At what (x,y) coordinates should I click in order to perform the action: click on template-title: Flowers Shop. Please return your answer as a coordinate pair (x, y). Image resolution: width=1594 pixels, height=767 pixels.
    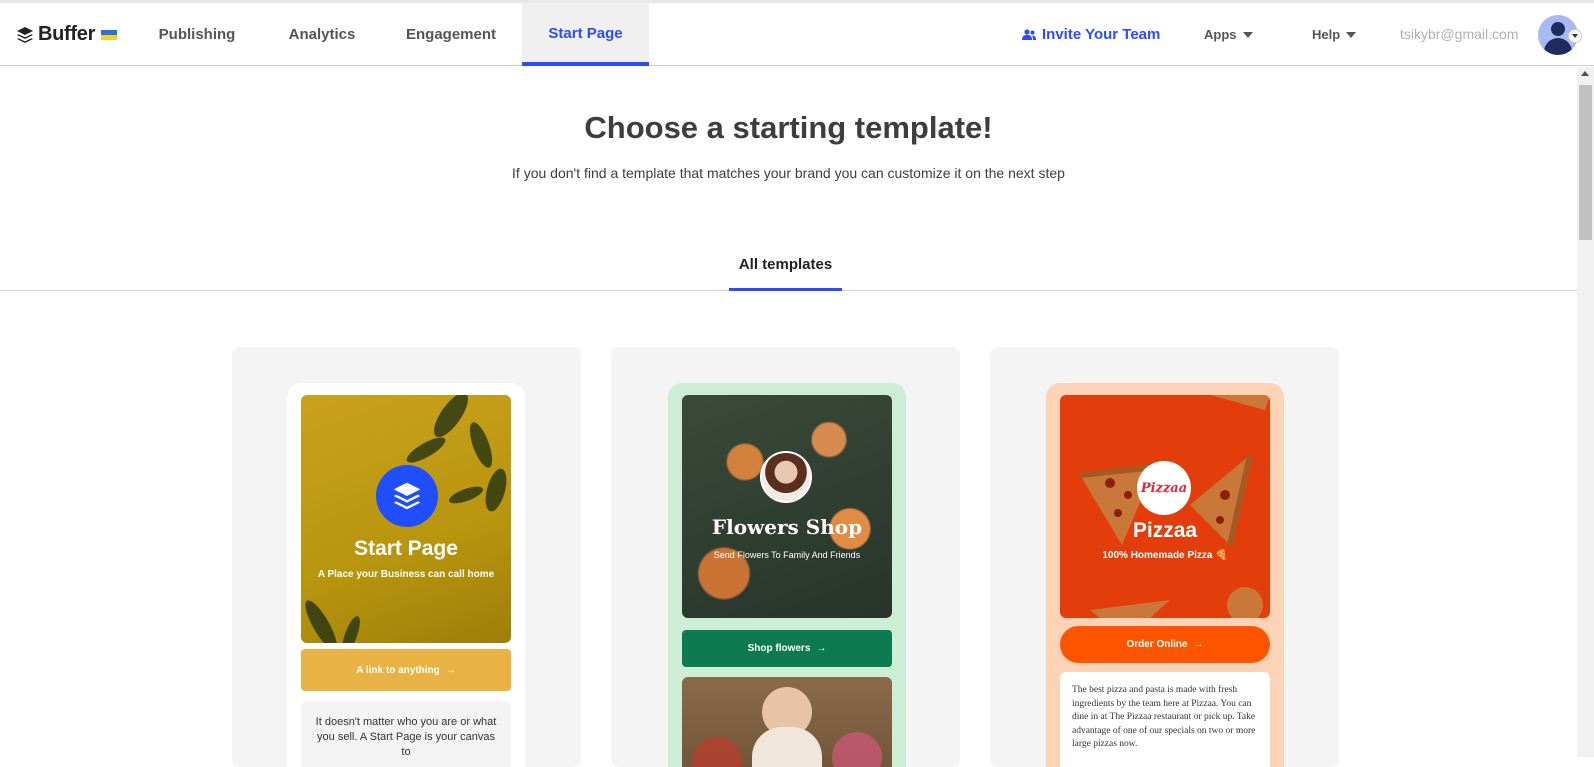
    Looking at the image, I should click on (787, 527).